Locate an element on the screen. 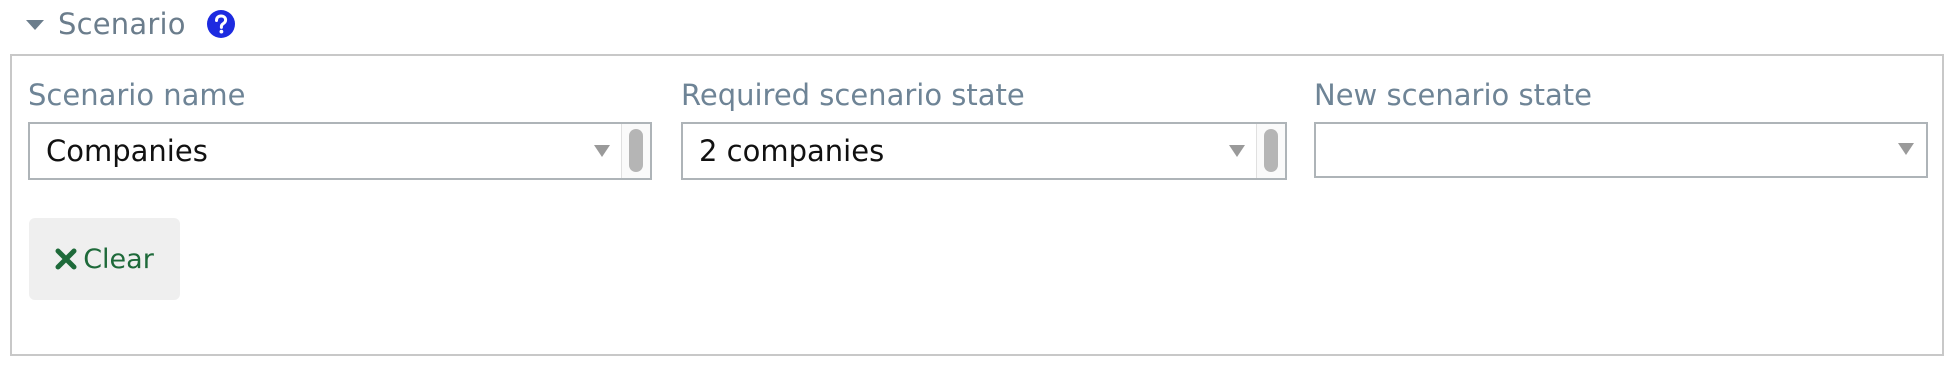 This screenshot has height=372, width=1956. caret-down-icon is located at coordinates (35, 25).